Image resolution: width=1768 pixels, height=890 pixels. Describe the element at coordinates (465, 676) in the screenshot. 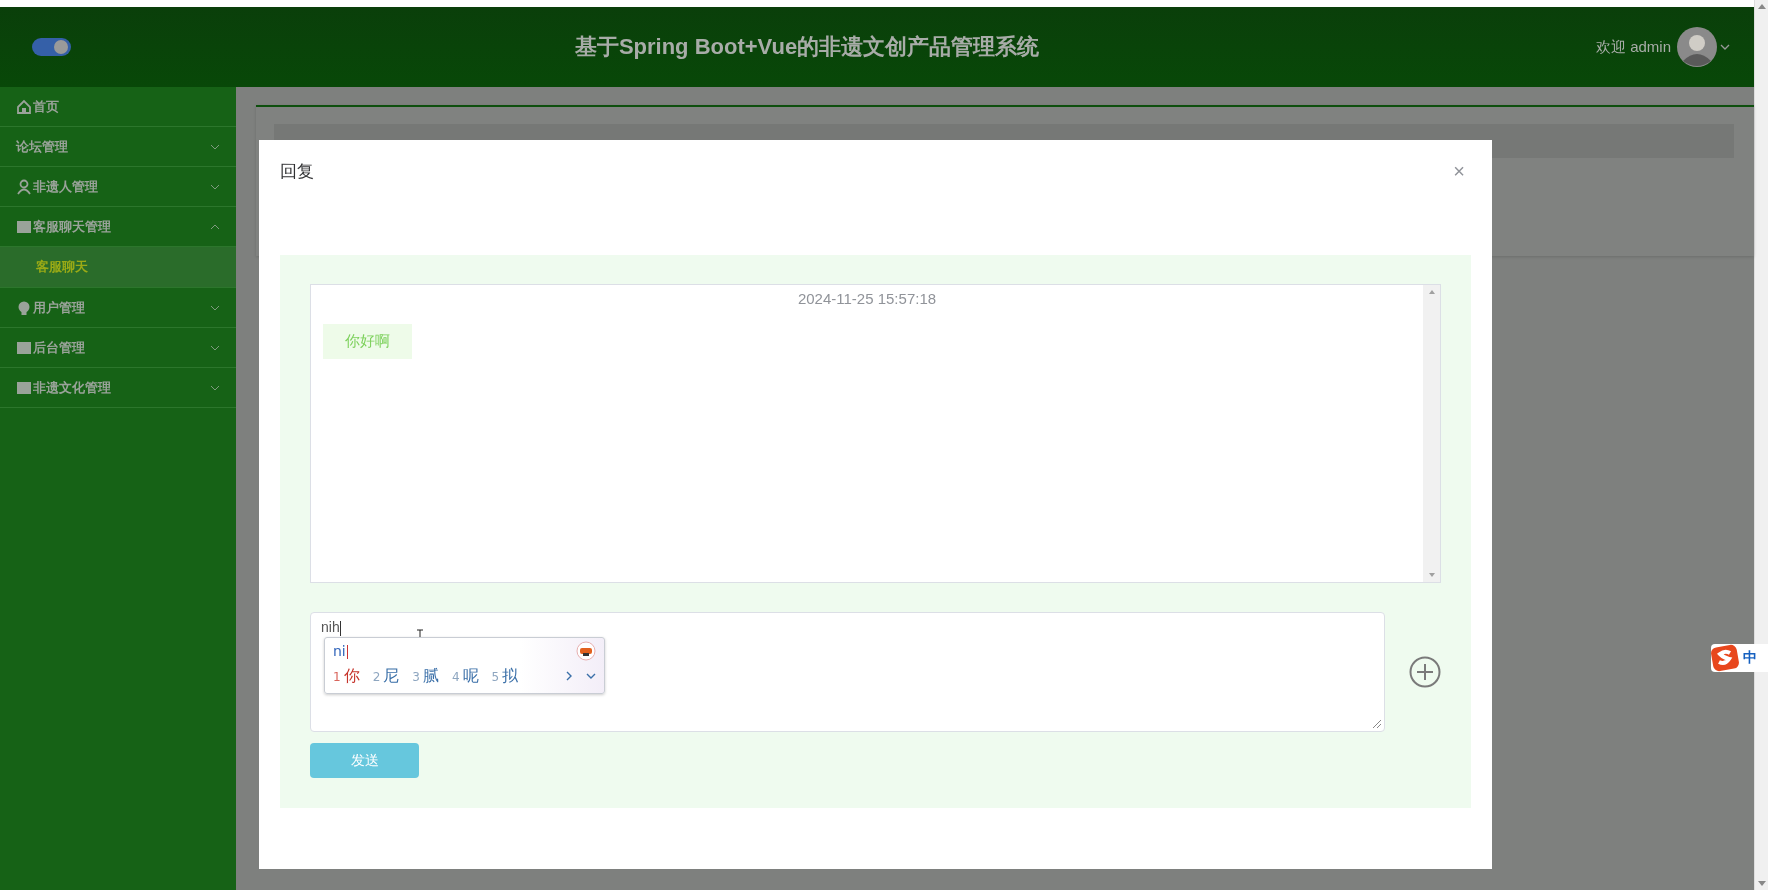

I see `ime-candidate: 4 呢` at that location.